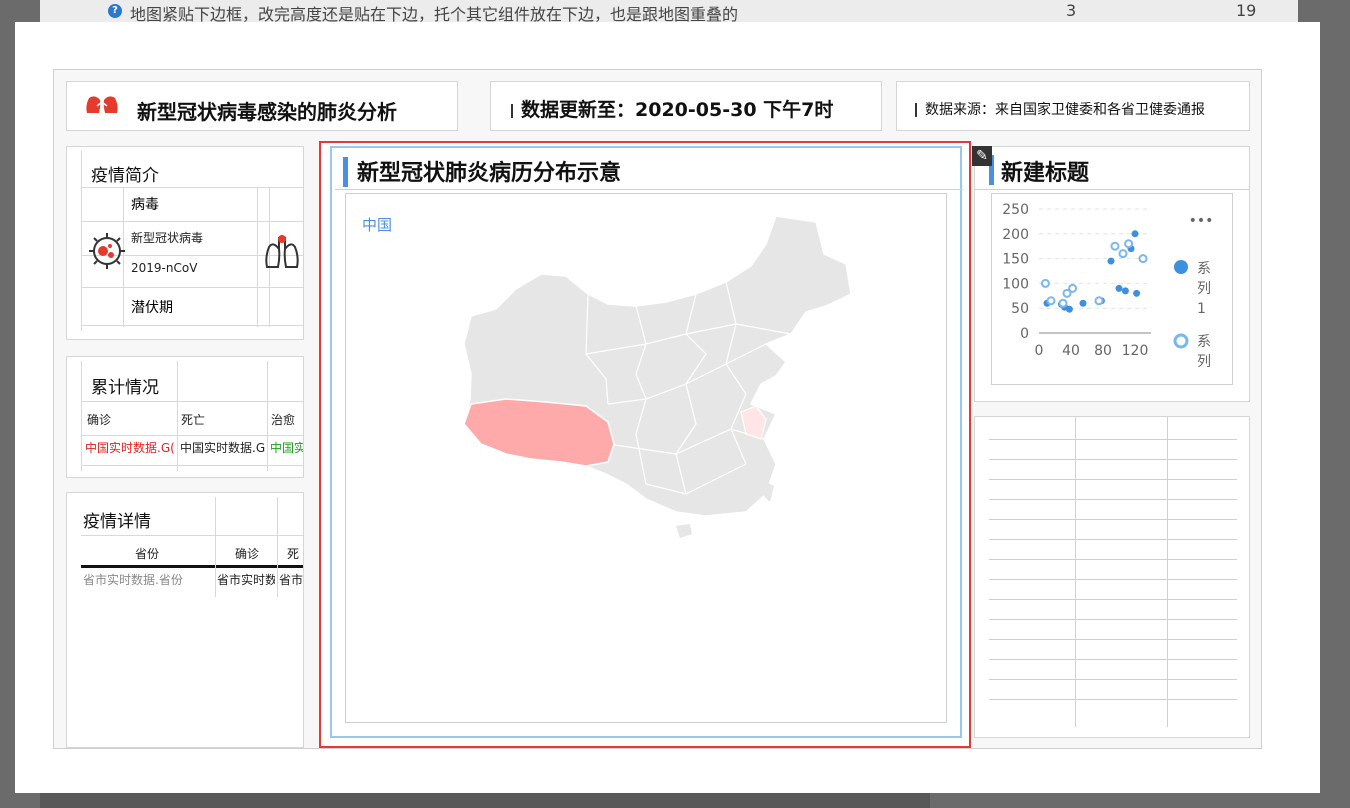 This screenshot has height=808, width=1350. What do you see at coordinates (1045, 173) in the screenshot?
I see `scatter-title: 新建标题` at bounding box center [1045, 173].